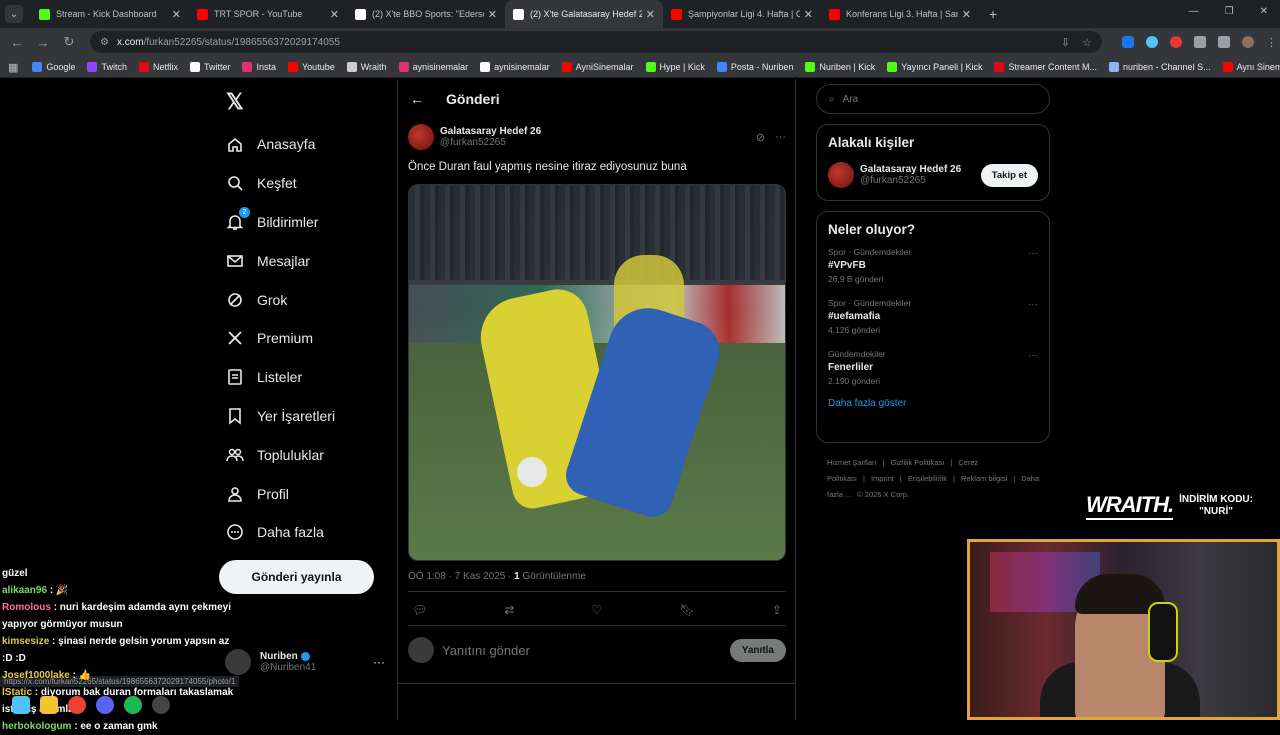 This screenshot has height=735, width=1280. I want to click on bookmark-star-icon: ☆, so click(1087, 42).